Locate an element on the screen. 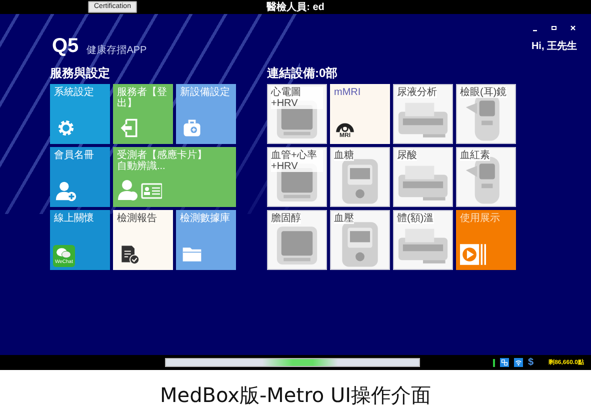  maximize-icon is located at coordinates (554, 28).